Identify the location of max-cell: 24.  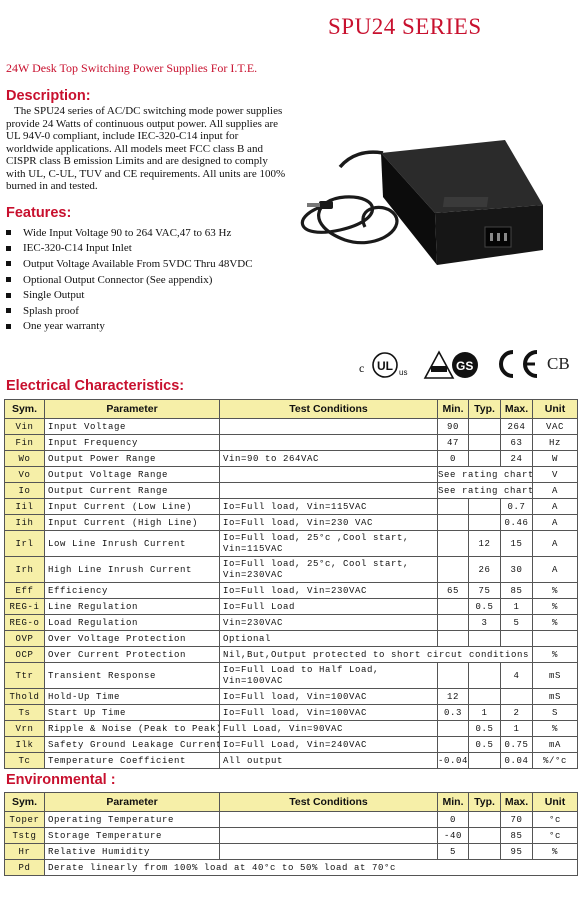
(516, 458).